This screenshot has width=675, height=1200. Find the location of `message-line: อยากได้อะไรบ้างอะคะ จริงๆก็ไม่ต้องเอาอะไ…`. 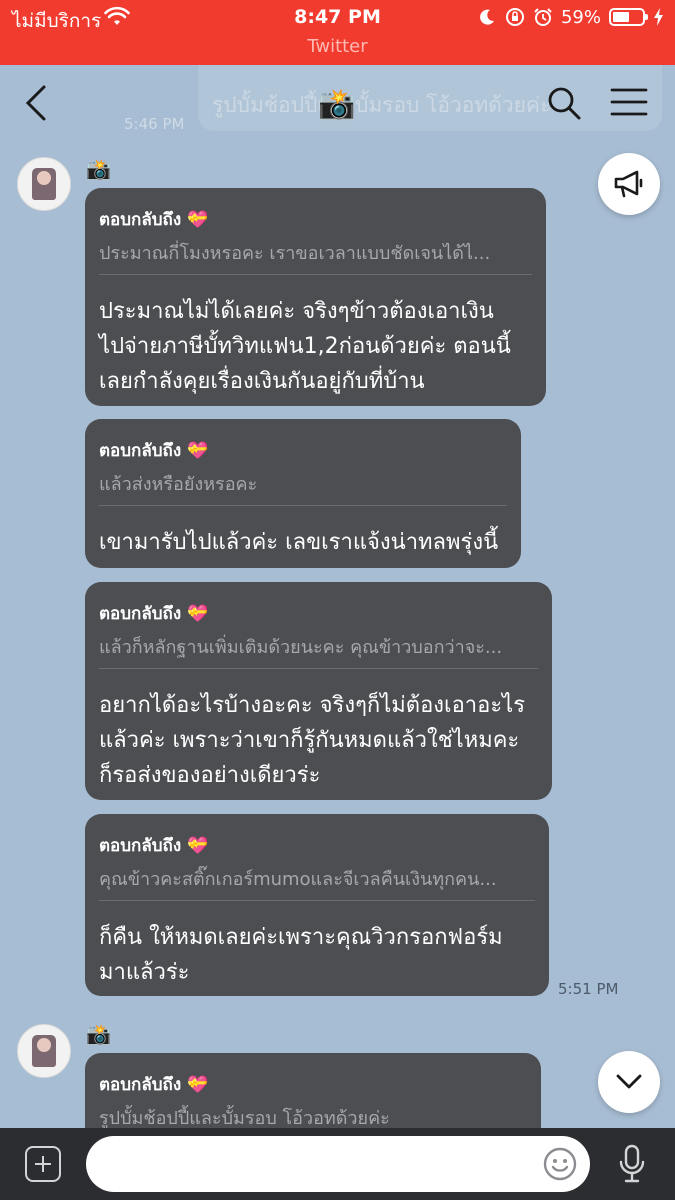

message-line: อยากได้อะไรบ้างอะคะ จริงๆก็ไม่ต้องเอาอะไ… is located at coordinates (312, 705).